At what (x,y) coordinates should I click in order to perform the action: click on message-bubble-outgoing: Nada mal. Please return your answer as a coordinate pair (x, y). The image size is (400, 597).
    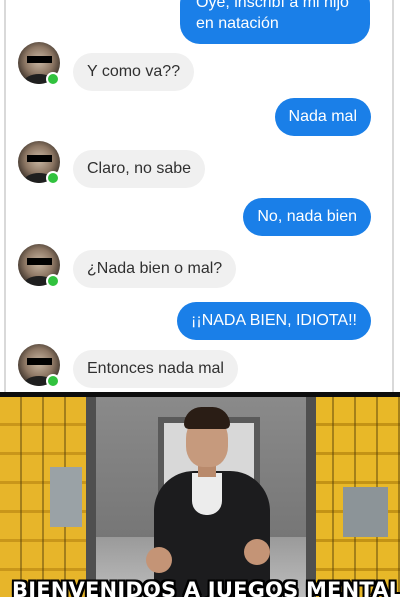
    Looking at the image, I should click on (322, 117).